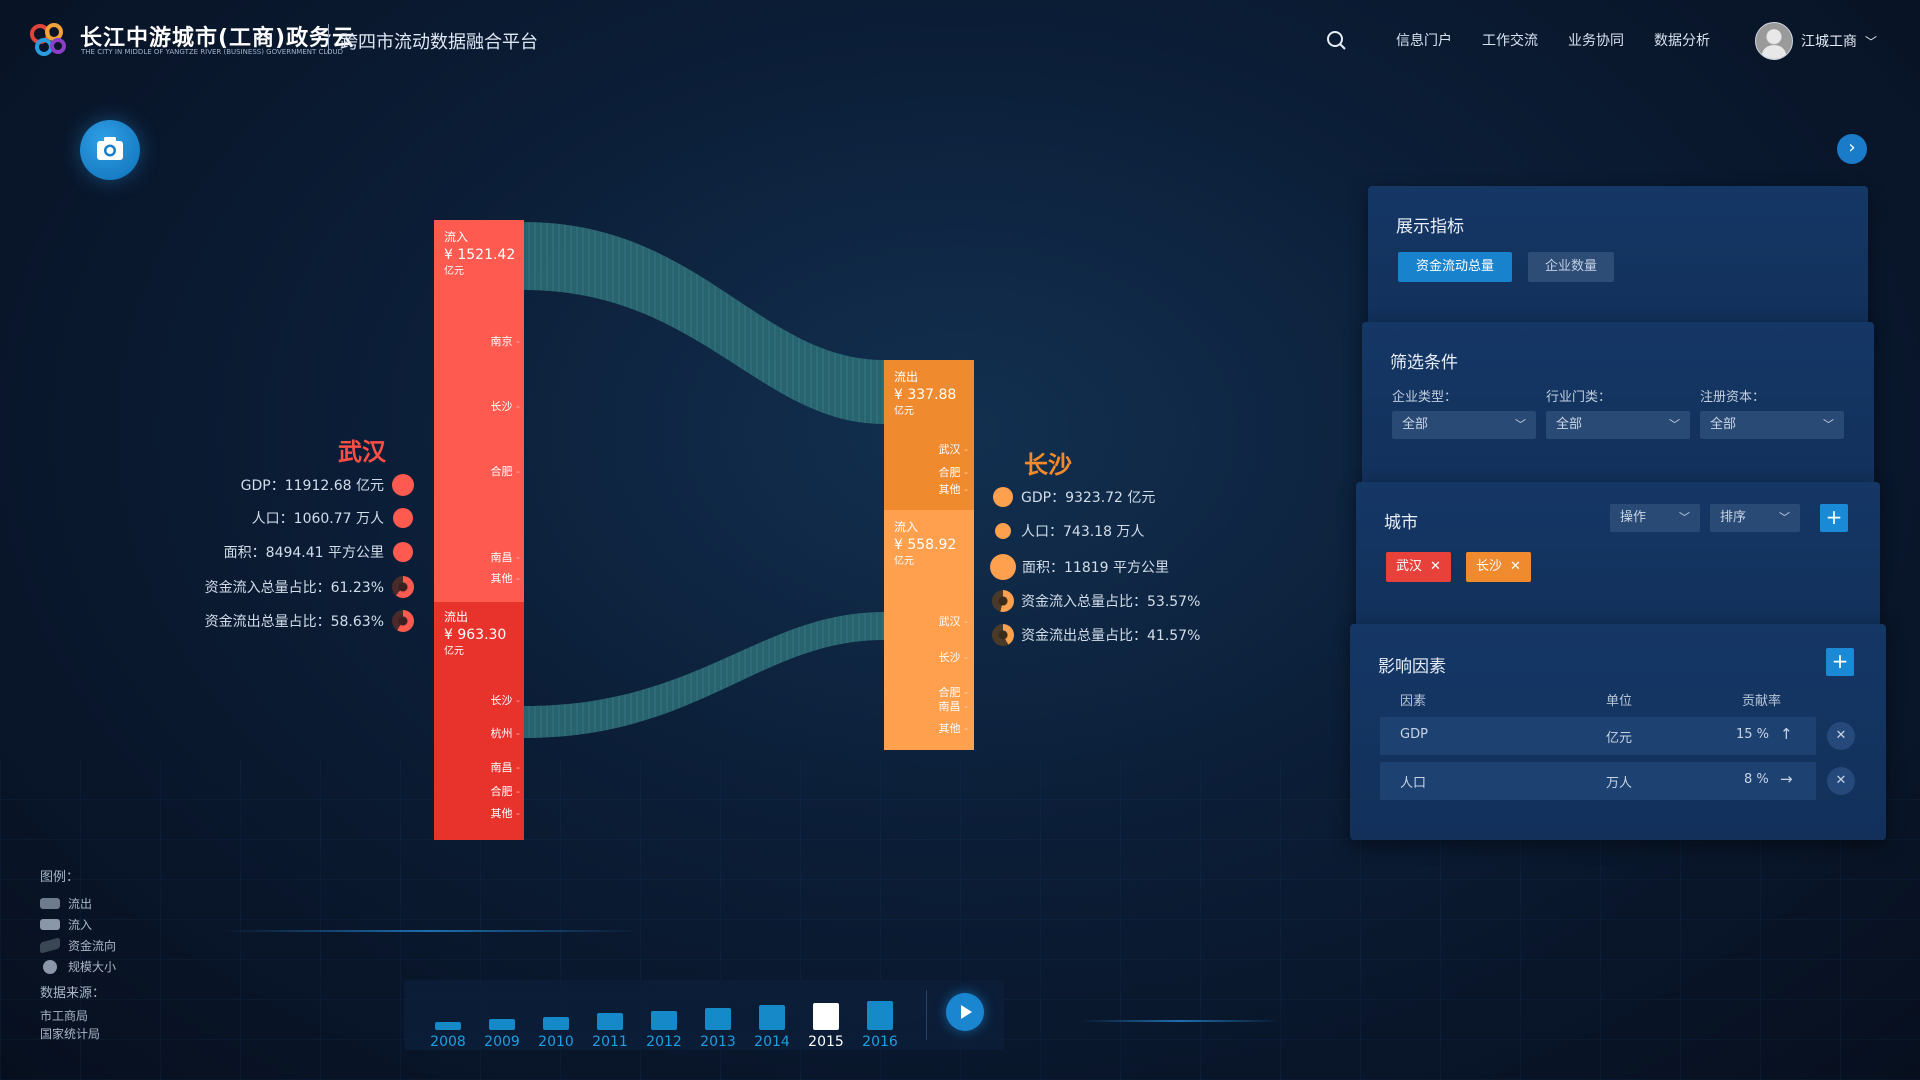 The height and width of the screenshot is (1080, 1920). What do you see at coordinates (50, 966) in the screenshot?
I see `legend-size-dot` at bounding box center [50, 966].